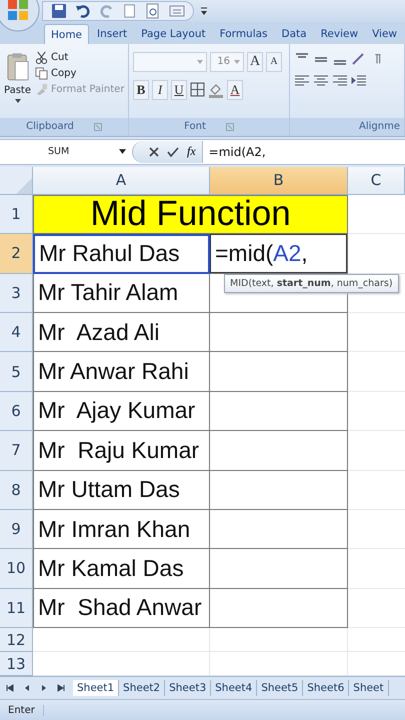 This screenshot has width=405, height=720. What do you see at coordinates (153, 10) in the screenshot?
I see `print-preview-icon` at bounding box center [153, 10].